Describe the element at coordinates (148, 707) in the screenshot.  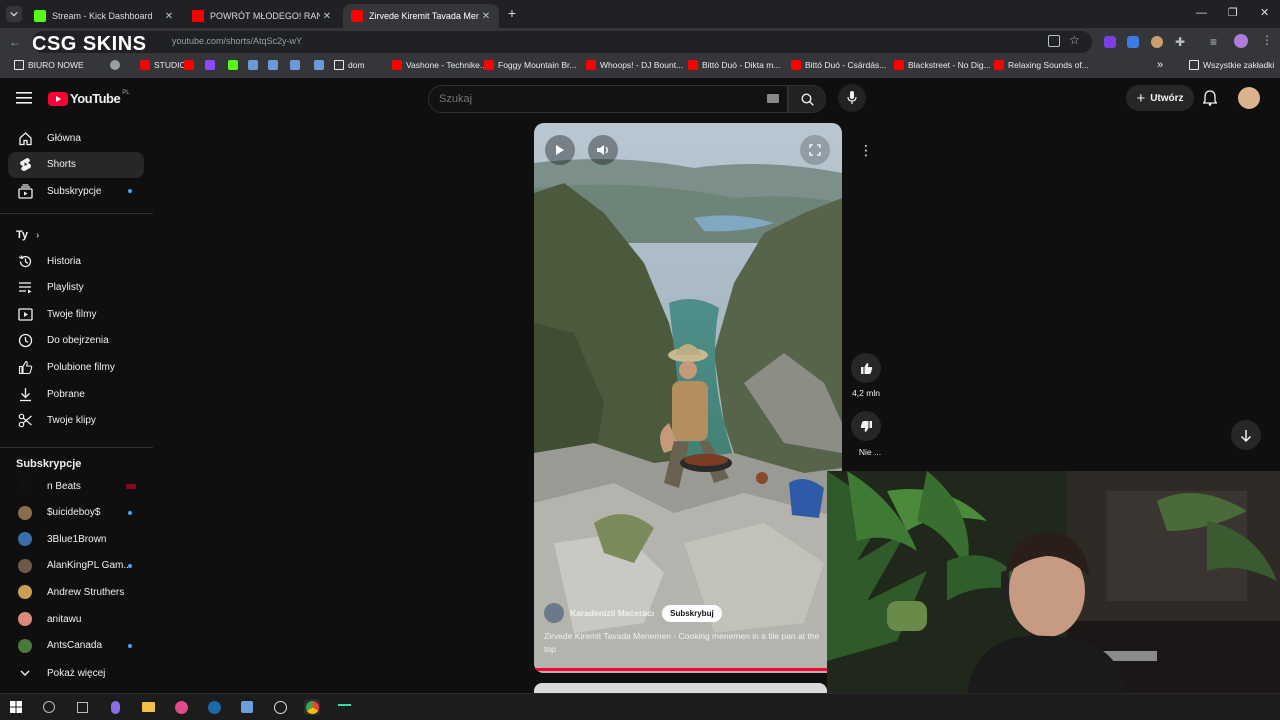
I see `file-explorer-icon` at that location.